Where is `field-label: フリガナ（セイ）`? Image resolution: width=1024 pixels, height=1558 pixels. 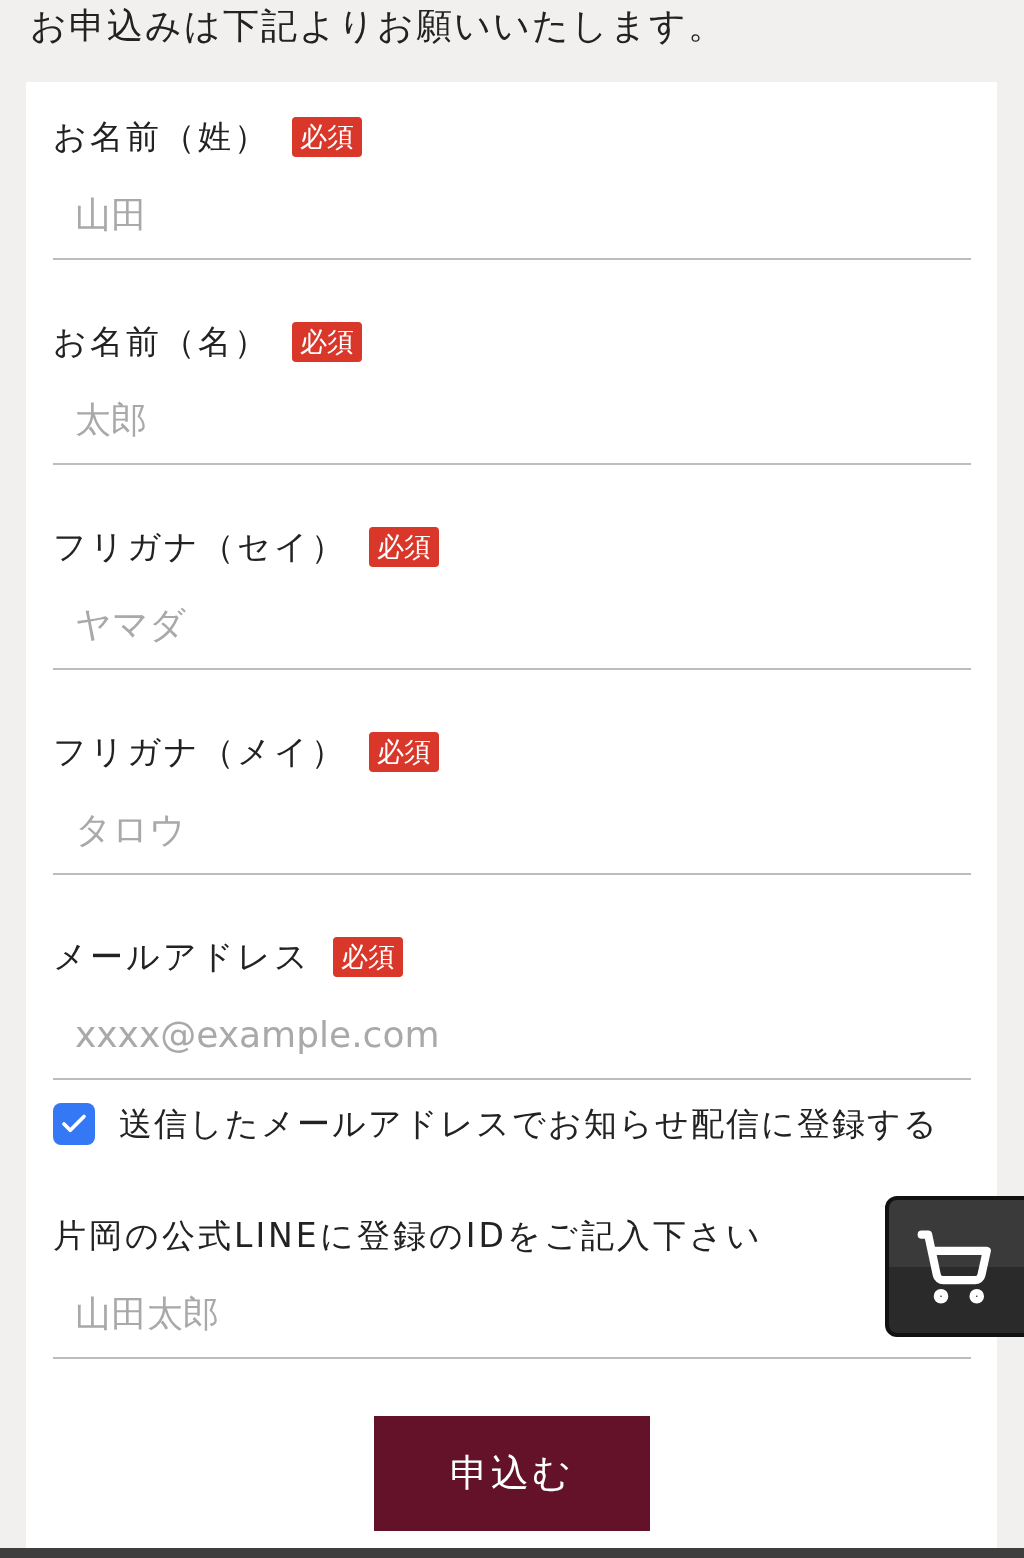
field-label: フリガナ（セイ） is located at coordinates (200, 546).